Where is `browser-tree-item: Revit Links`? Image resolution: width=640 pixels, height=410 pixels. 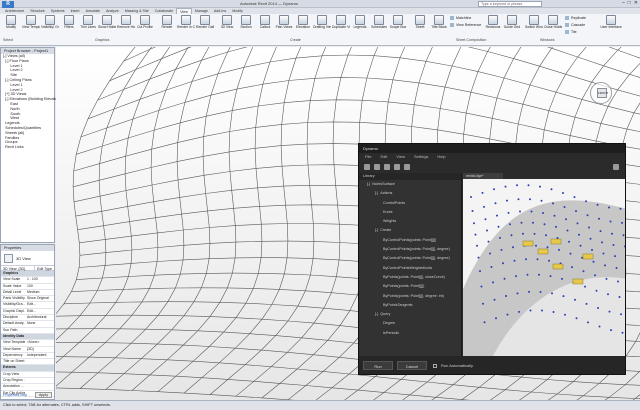
browser-tree-item: Revit Links is located at coordinates (27, 147).